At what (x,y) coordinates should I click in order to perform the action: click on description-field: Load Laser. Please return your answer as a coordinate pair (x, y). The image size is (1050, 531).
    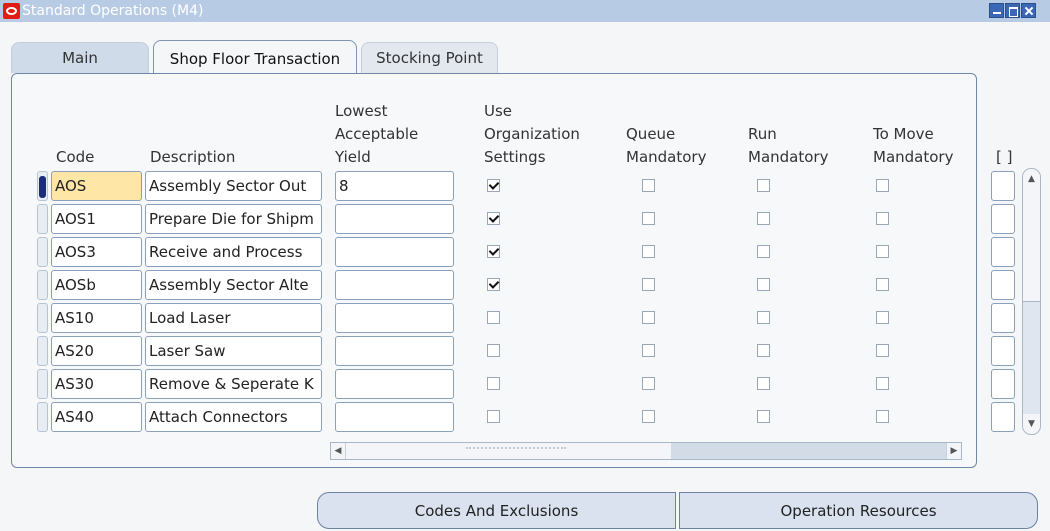
    Looking at the image, I should click on (233, 318).